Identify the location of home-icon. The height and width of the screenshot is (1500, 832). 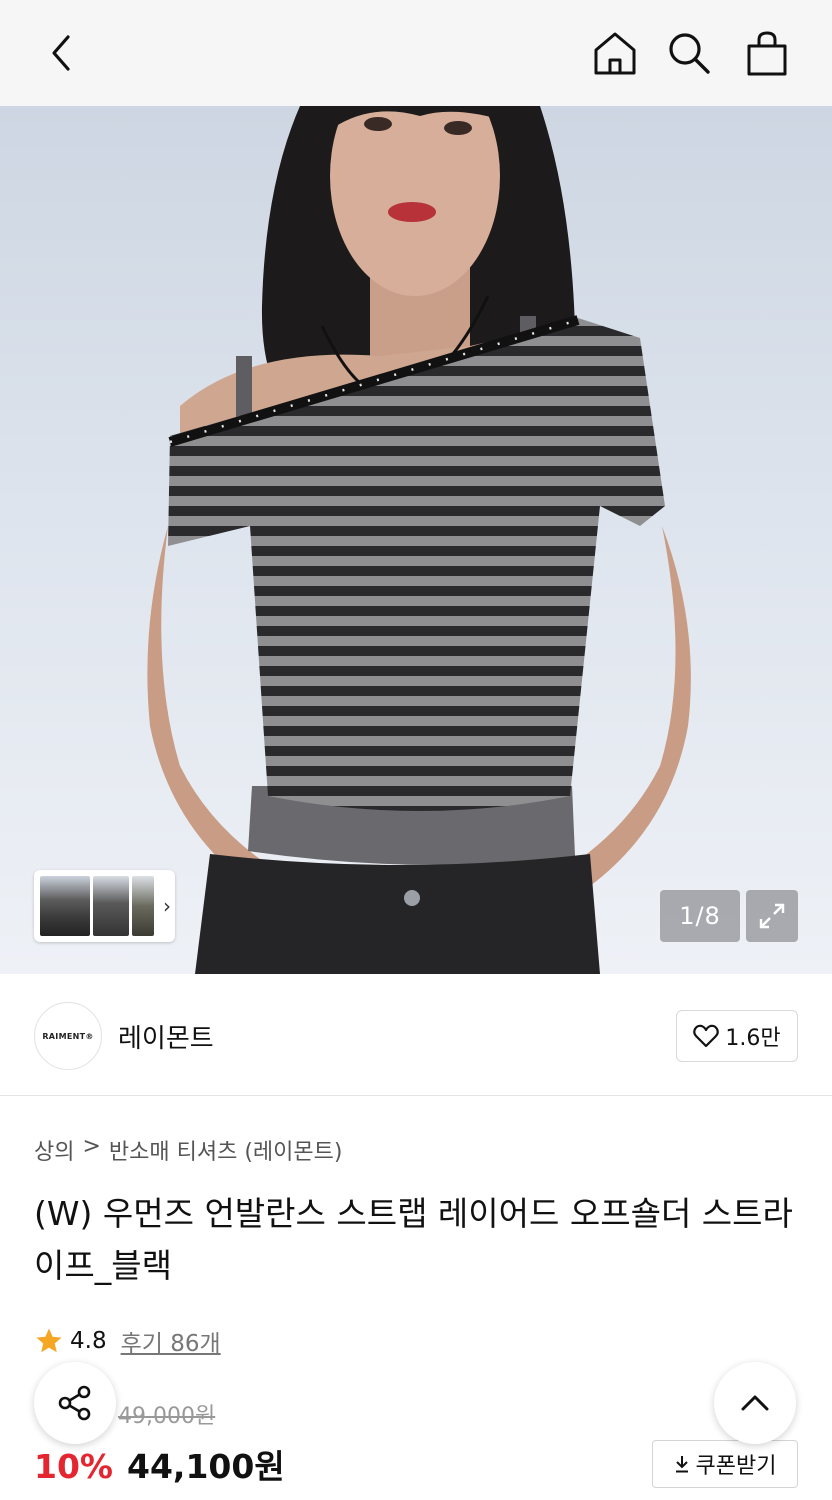
(615, 53).